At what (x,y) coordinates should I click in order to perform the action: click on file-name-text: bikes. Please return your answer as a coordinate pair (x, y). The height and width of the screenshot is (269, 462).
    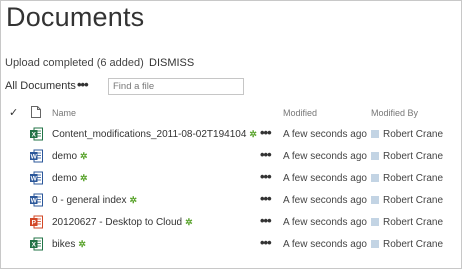
    Looking at the image, I should click on (63, 244).